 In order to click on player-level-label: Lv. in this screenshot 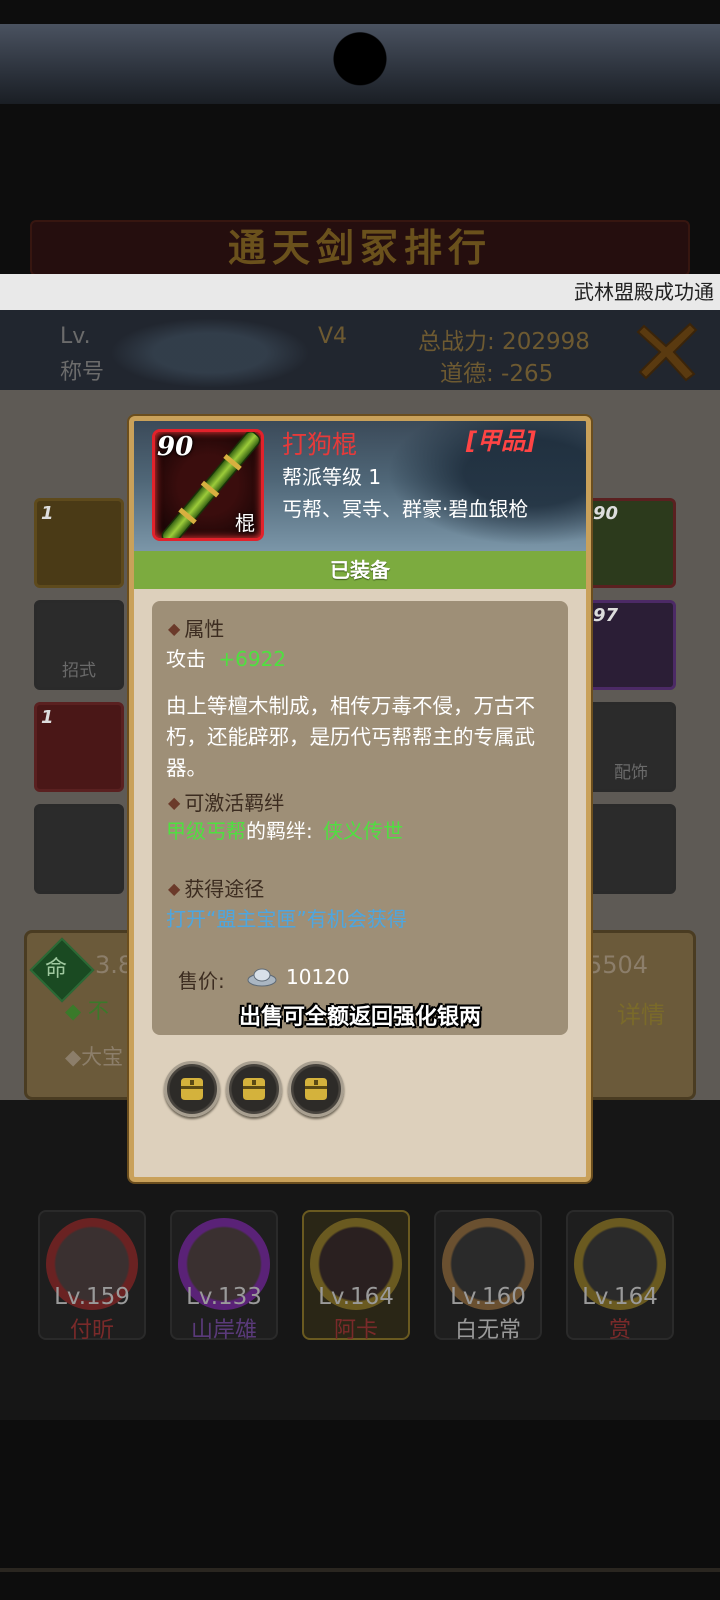, I will do `click(75, 336)`.